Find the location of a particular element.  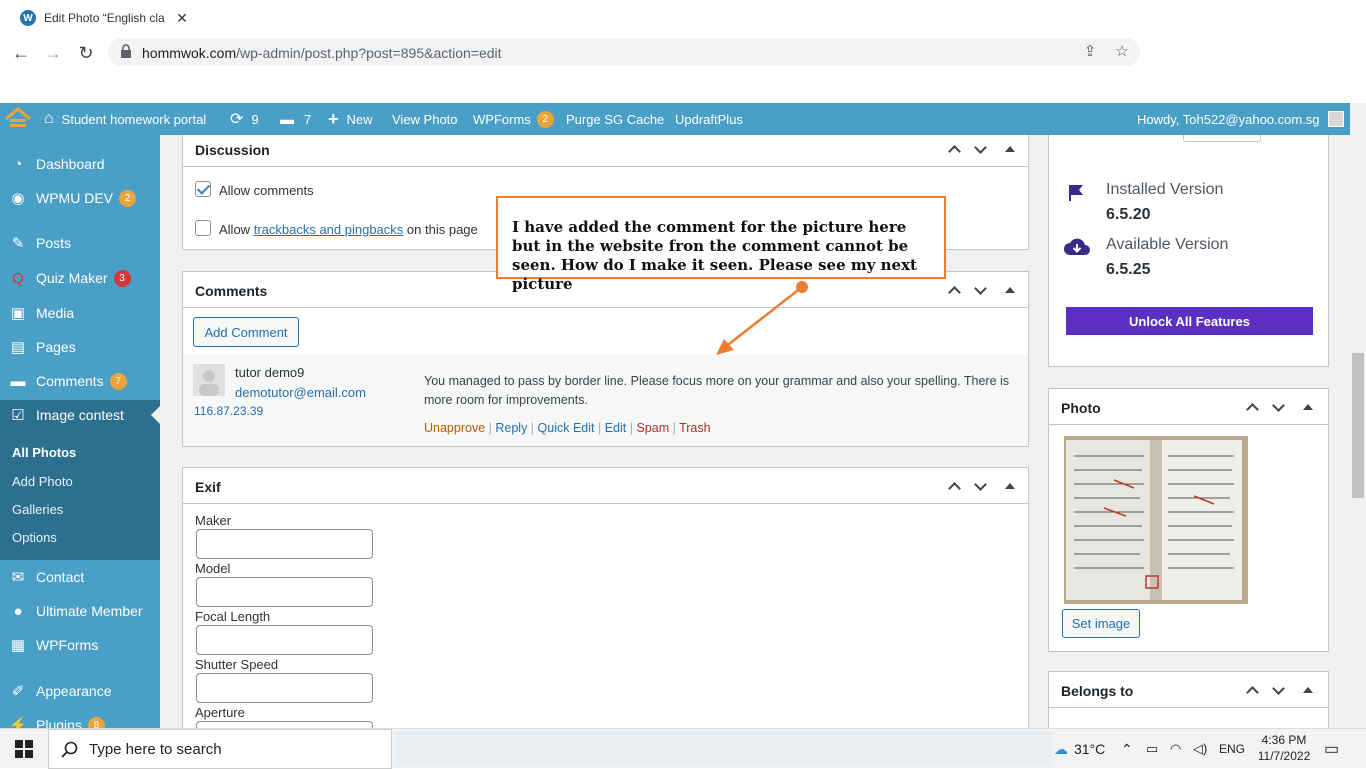

aperture-input is located at coordinates (284, 724).